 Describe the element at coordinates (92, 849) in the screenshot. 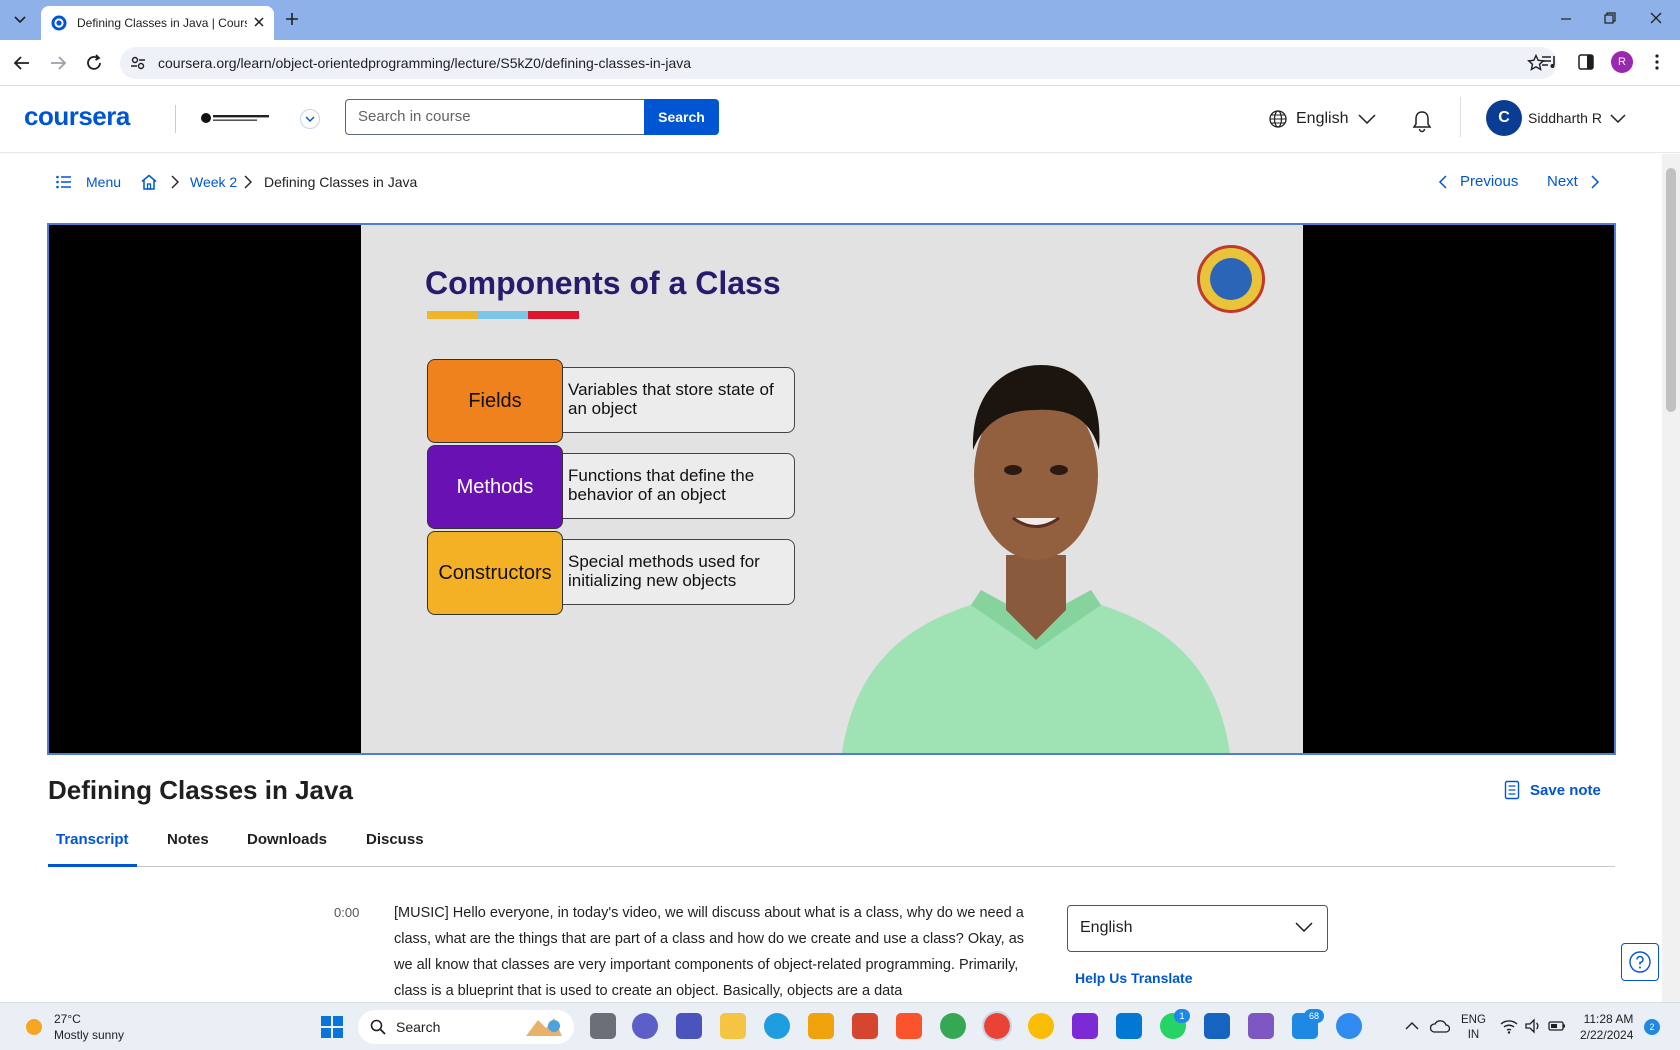

I see `tab-transcript: Transcript` at that location.